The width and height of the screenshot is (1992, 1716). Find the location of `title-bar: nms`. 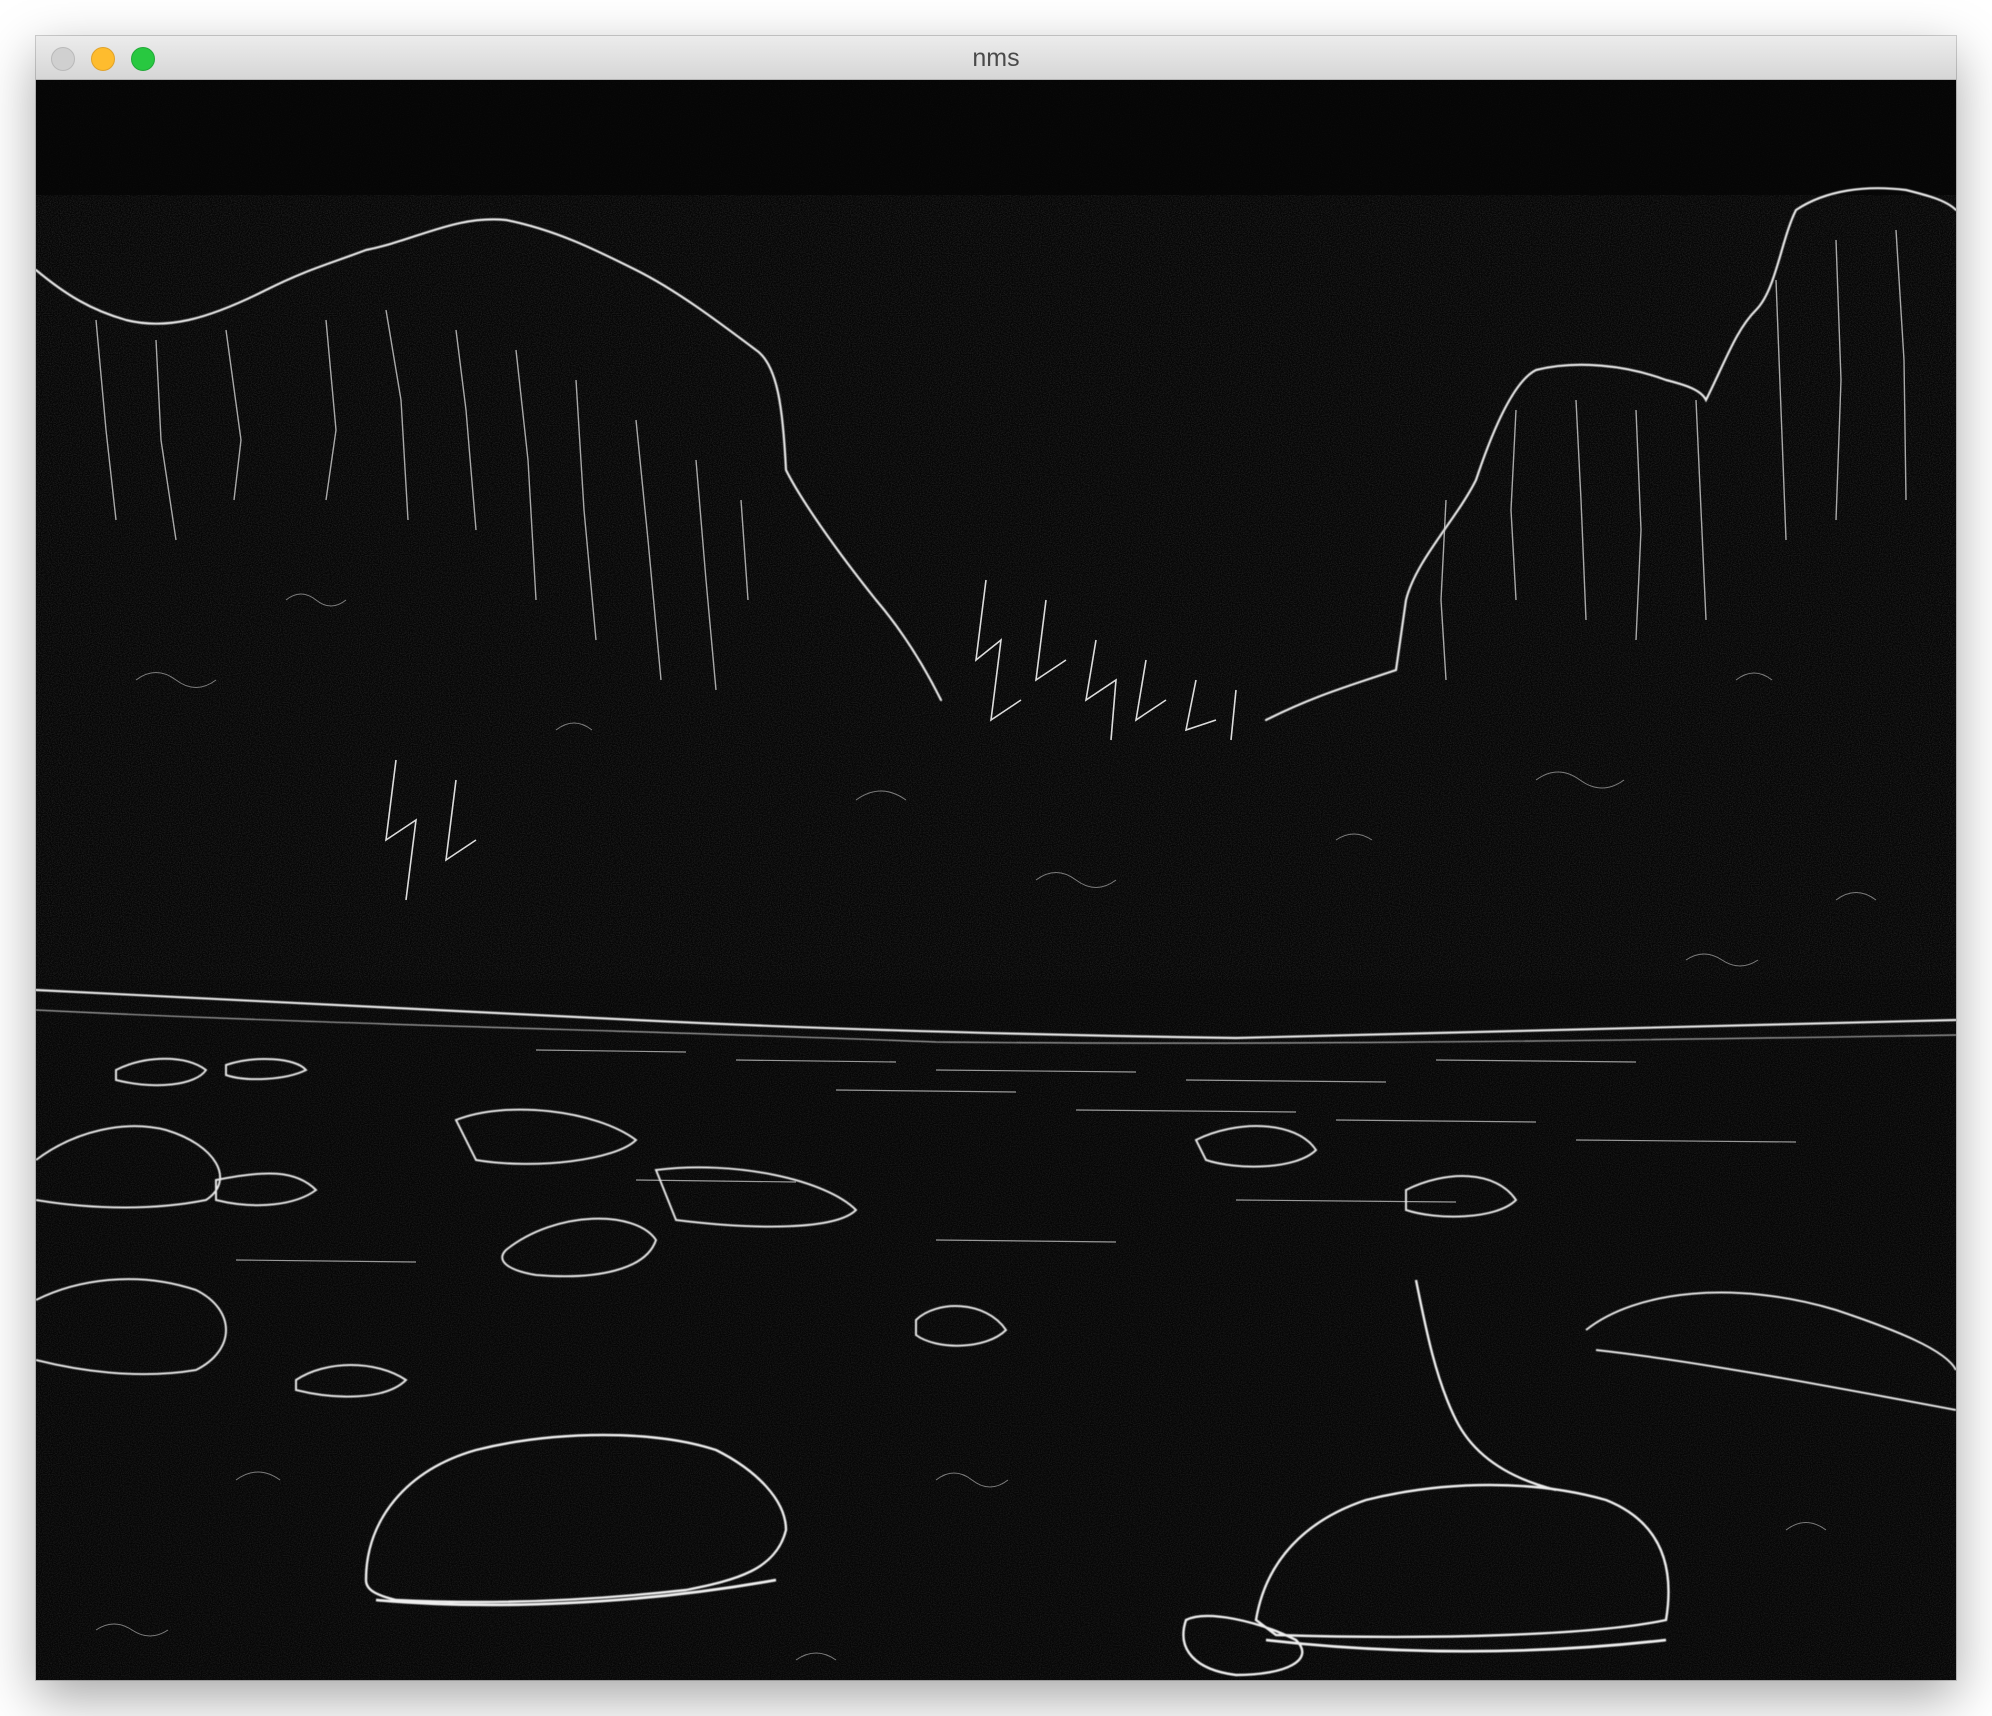

title-bar: nms is located at coordinates (996, 58).